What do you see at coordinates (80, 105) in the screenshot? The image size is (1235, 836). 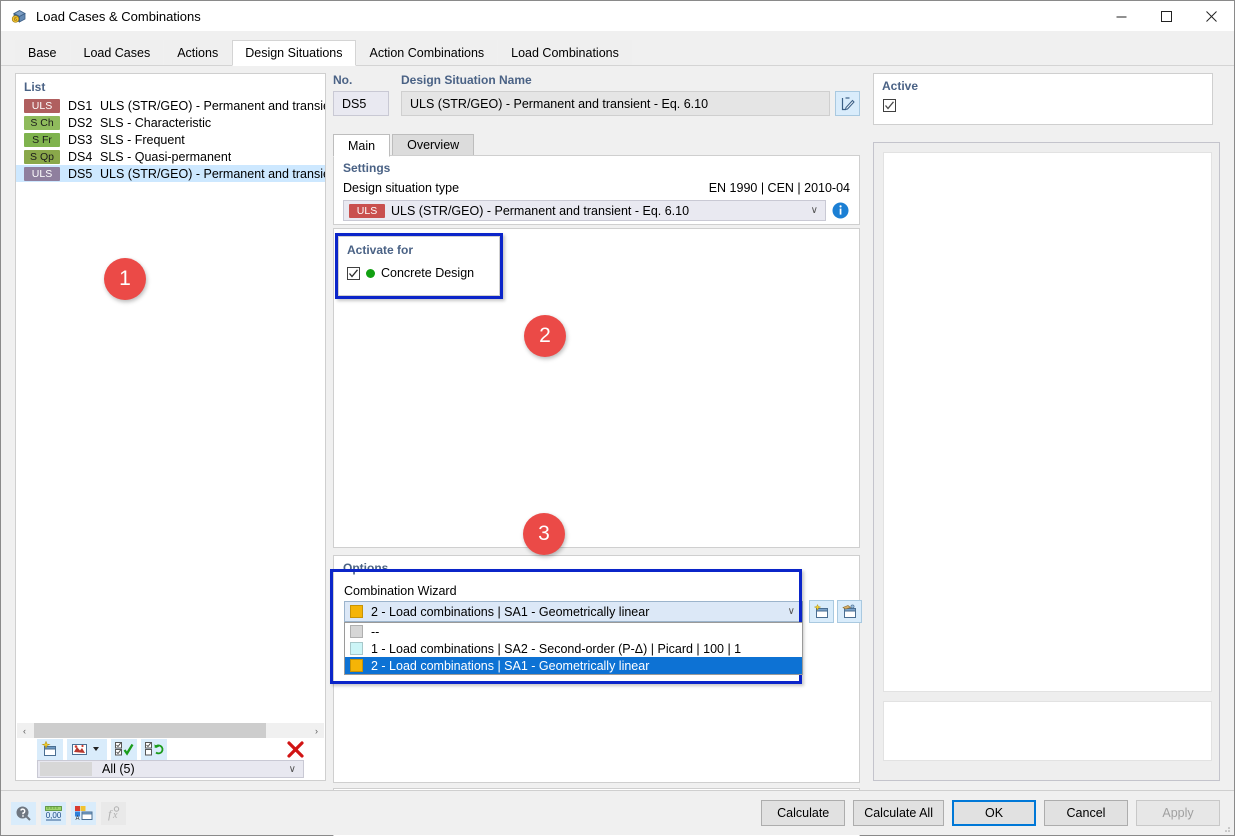 I see `situation-number: DS1` at bounding box center [80, 105].